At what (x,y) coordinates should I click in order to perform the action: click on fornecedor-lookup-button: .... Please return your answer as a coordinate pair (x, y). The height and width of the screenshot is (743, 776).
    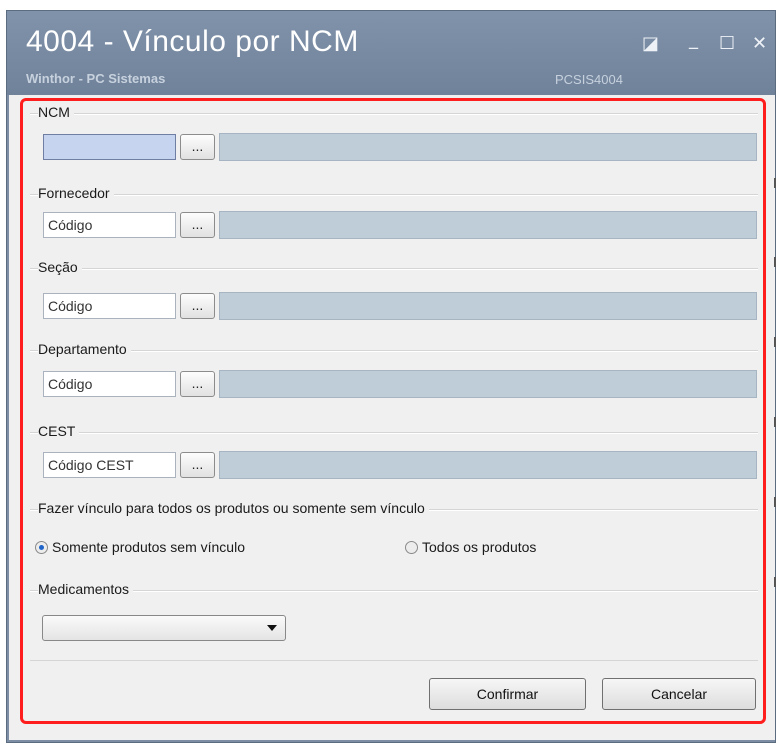
    Looking at the image, I should click on (197, 225).